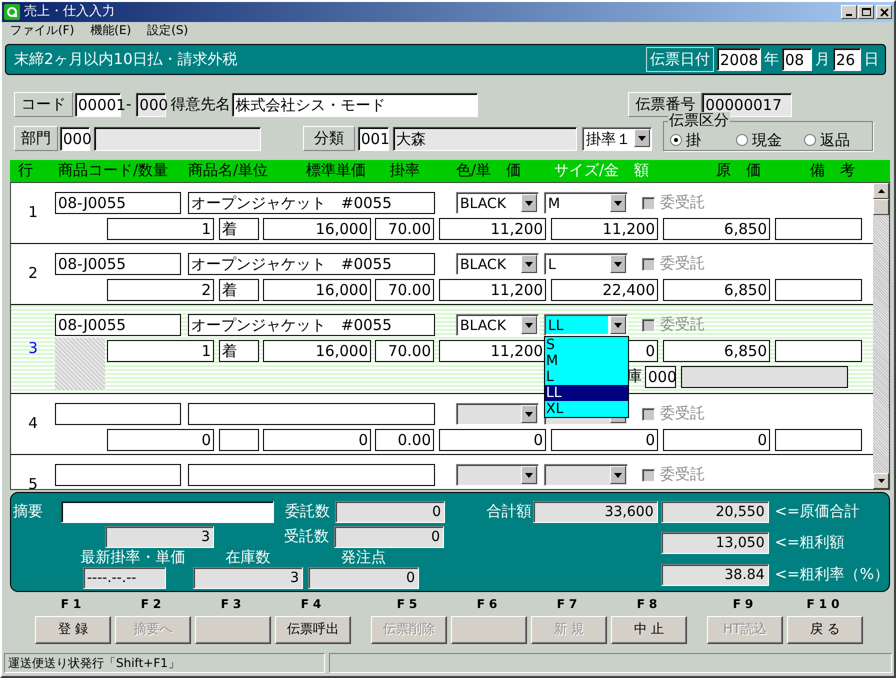 This screenshot has height=678, width=896. I want to click on reorder-field: 0, so click(363, 578).